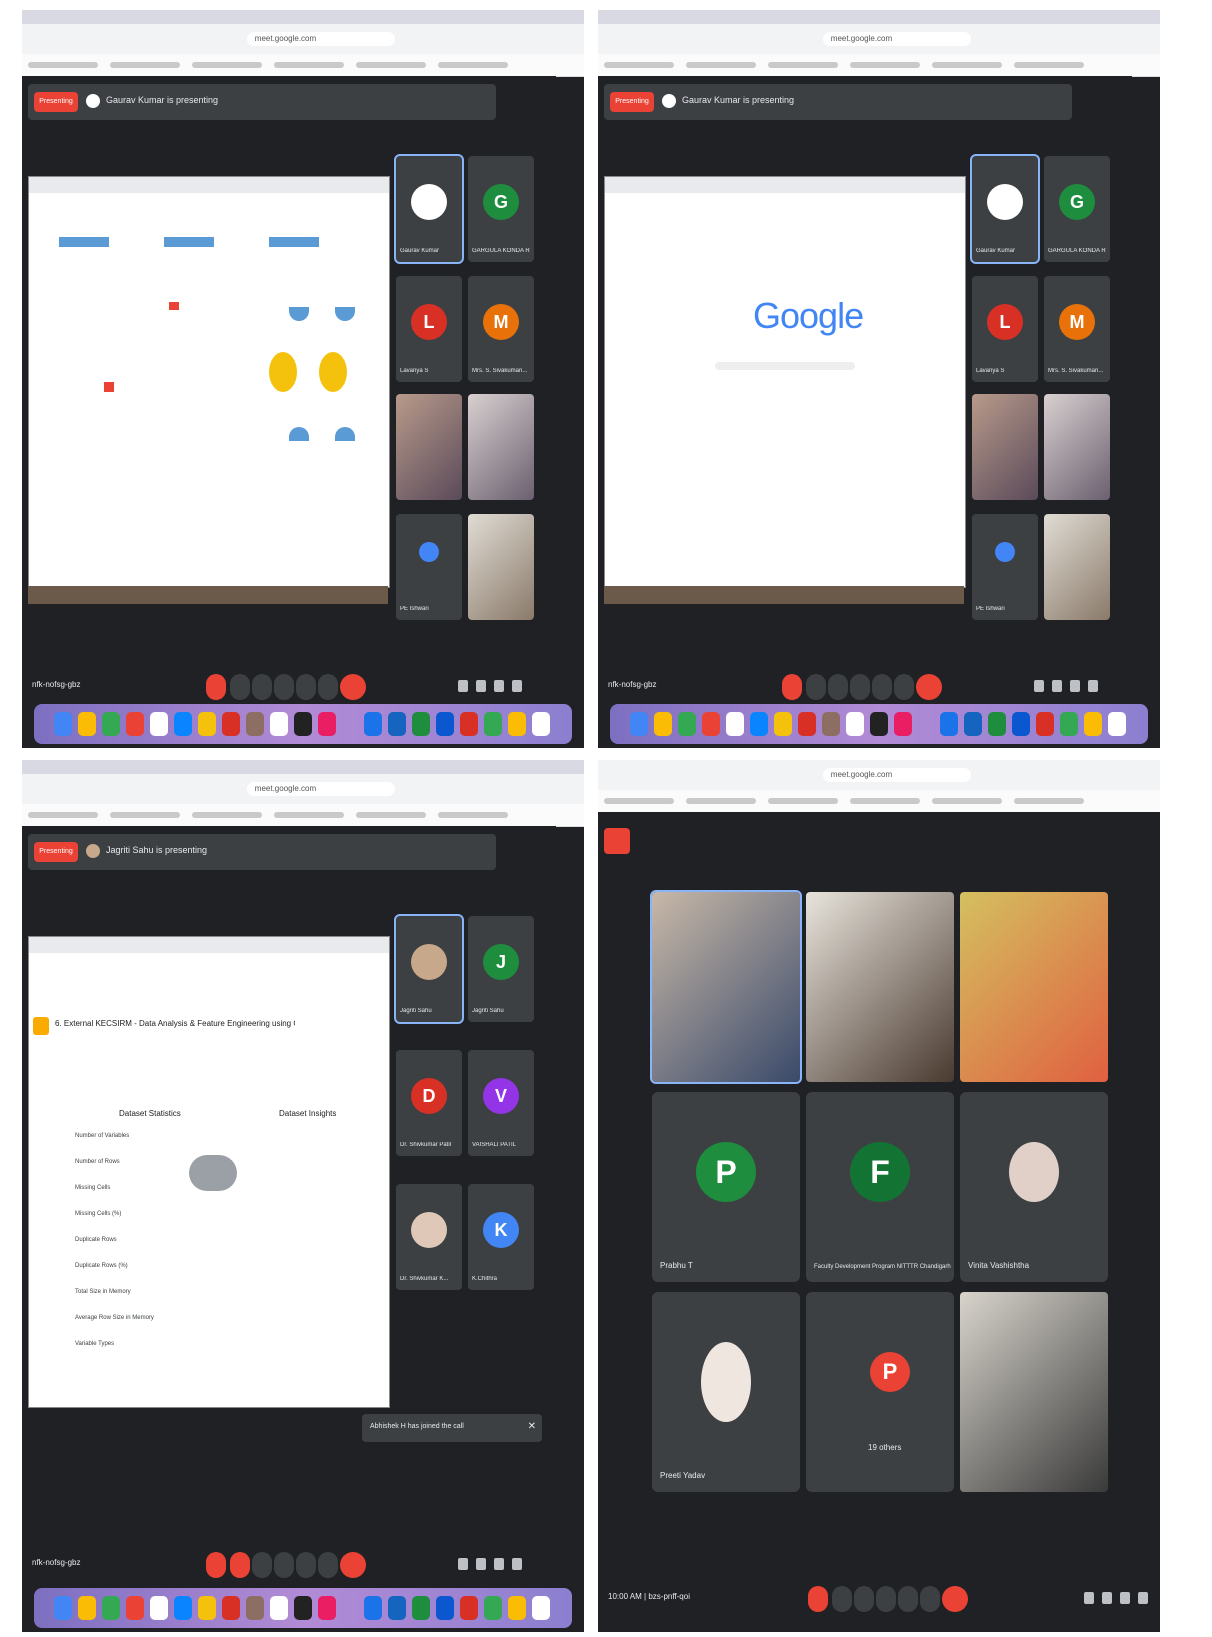  I want to click on participant-tile: V VAISHALI PATIL, so click(501, 1103).